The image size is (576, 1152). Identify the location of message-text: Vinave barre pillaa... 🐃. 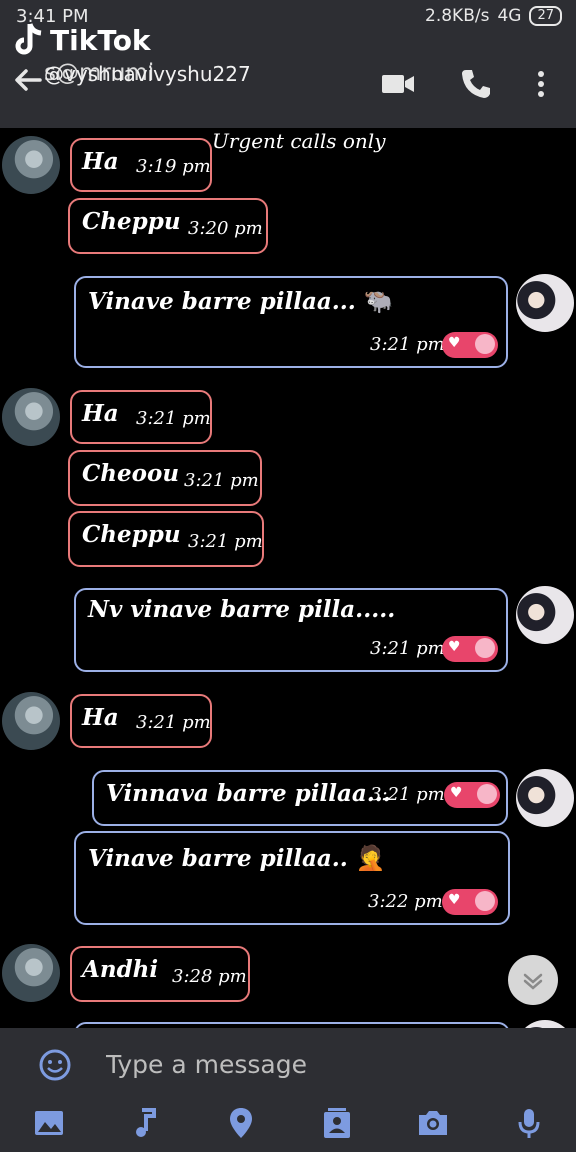
(241, 300).